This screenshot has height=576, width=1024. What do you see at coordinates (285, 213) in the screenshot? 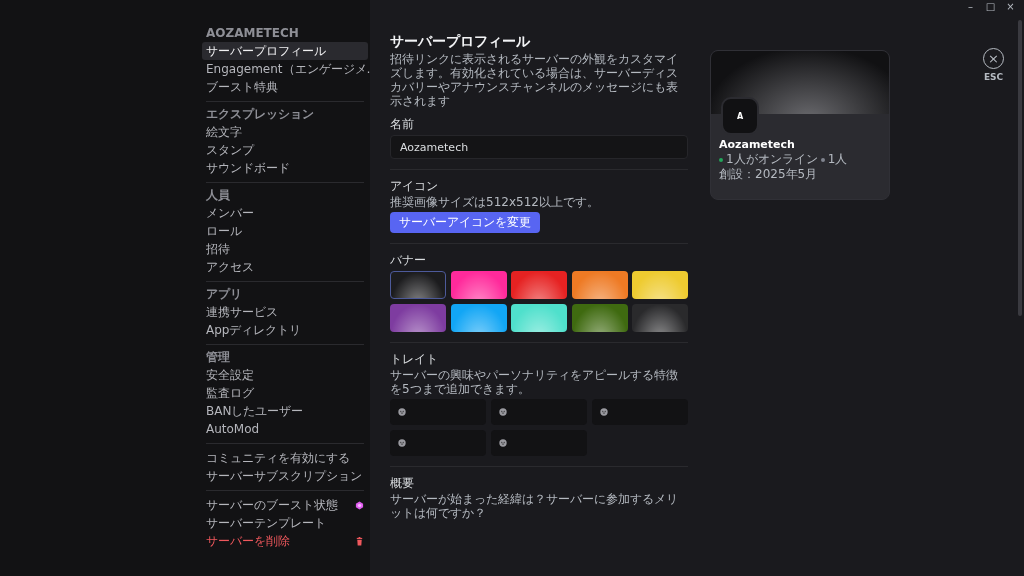
I see `sidebar-item: メンバー` at bounding box center [285, 213].